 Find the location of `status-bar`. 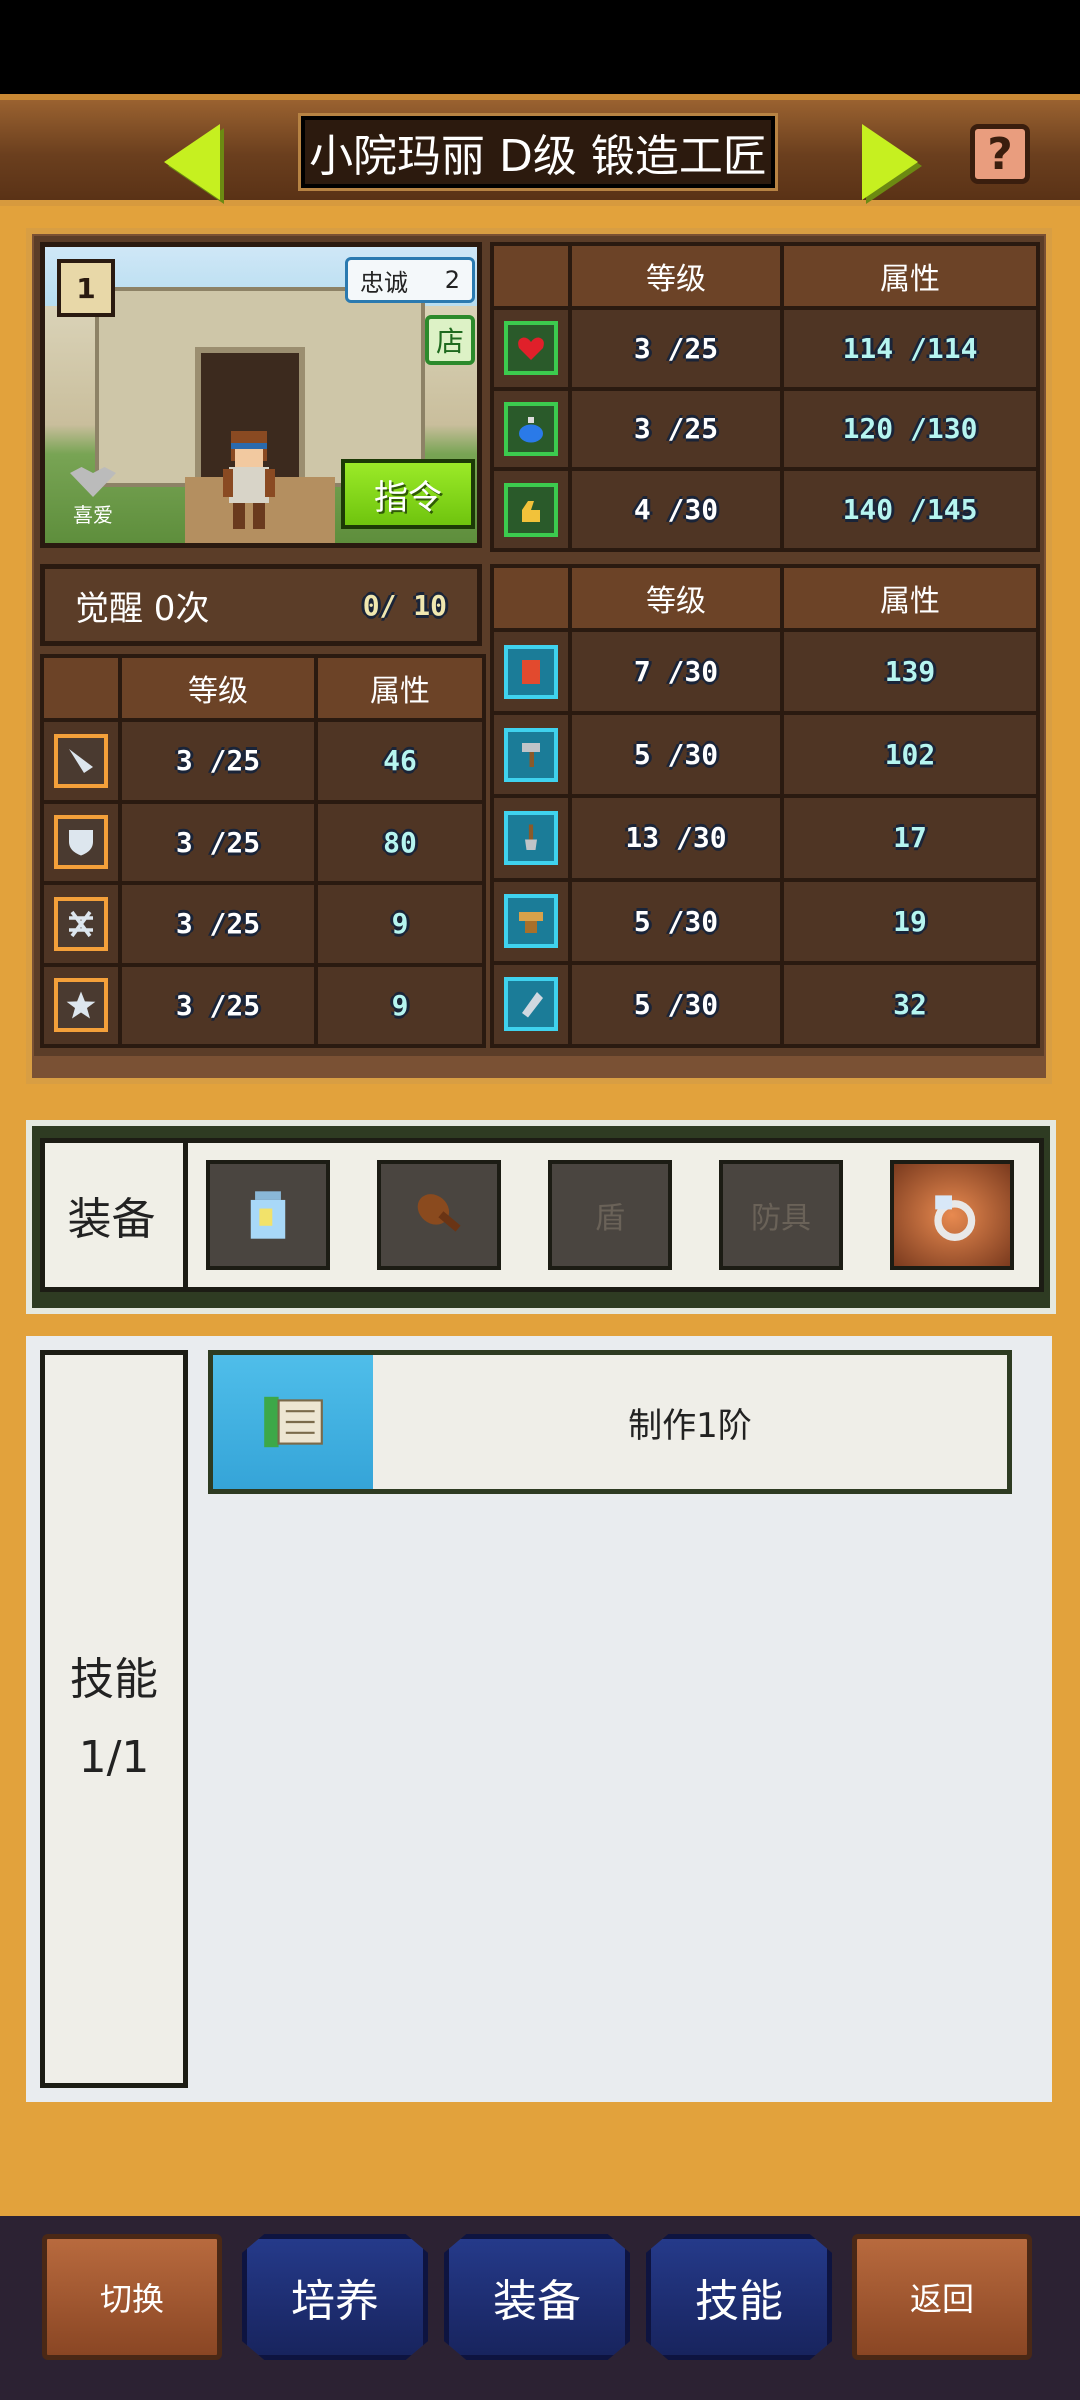

status-bar is located at coordinates (540, 47).